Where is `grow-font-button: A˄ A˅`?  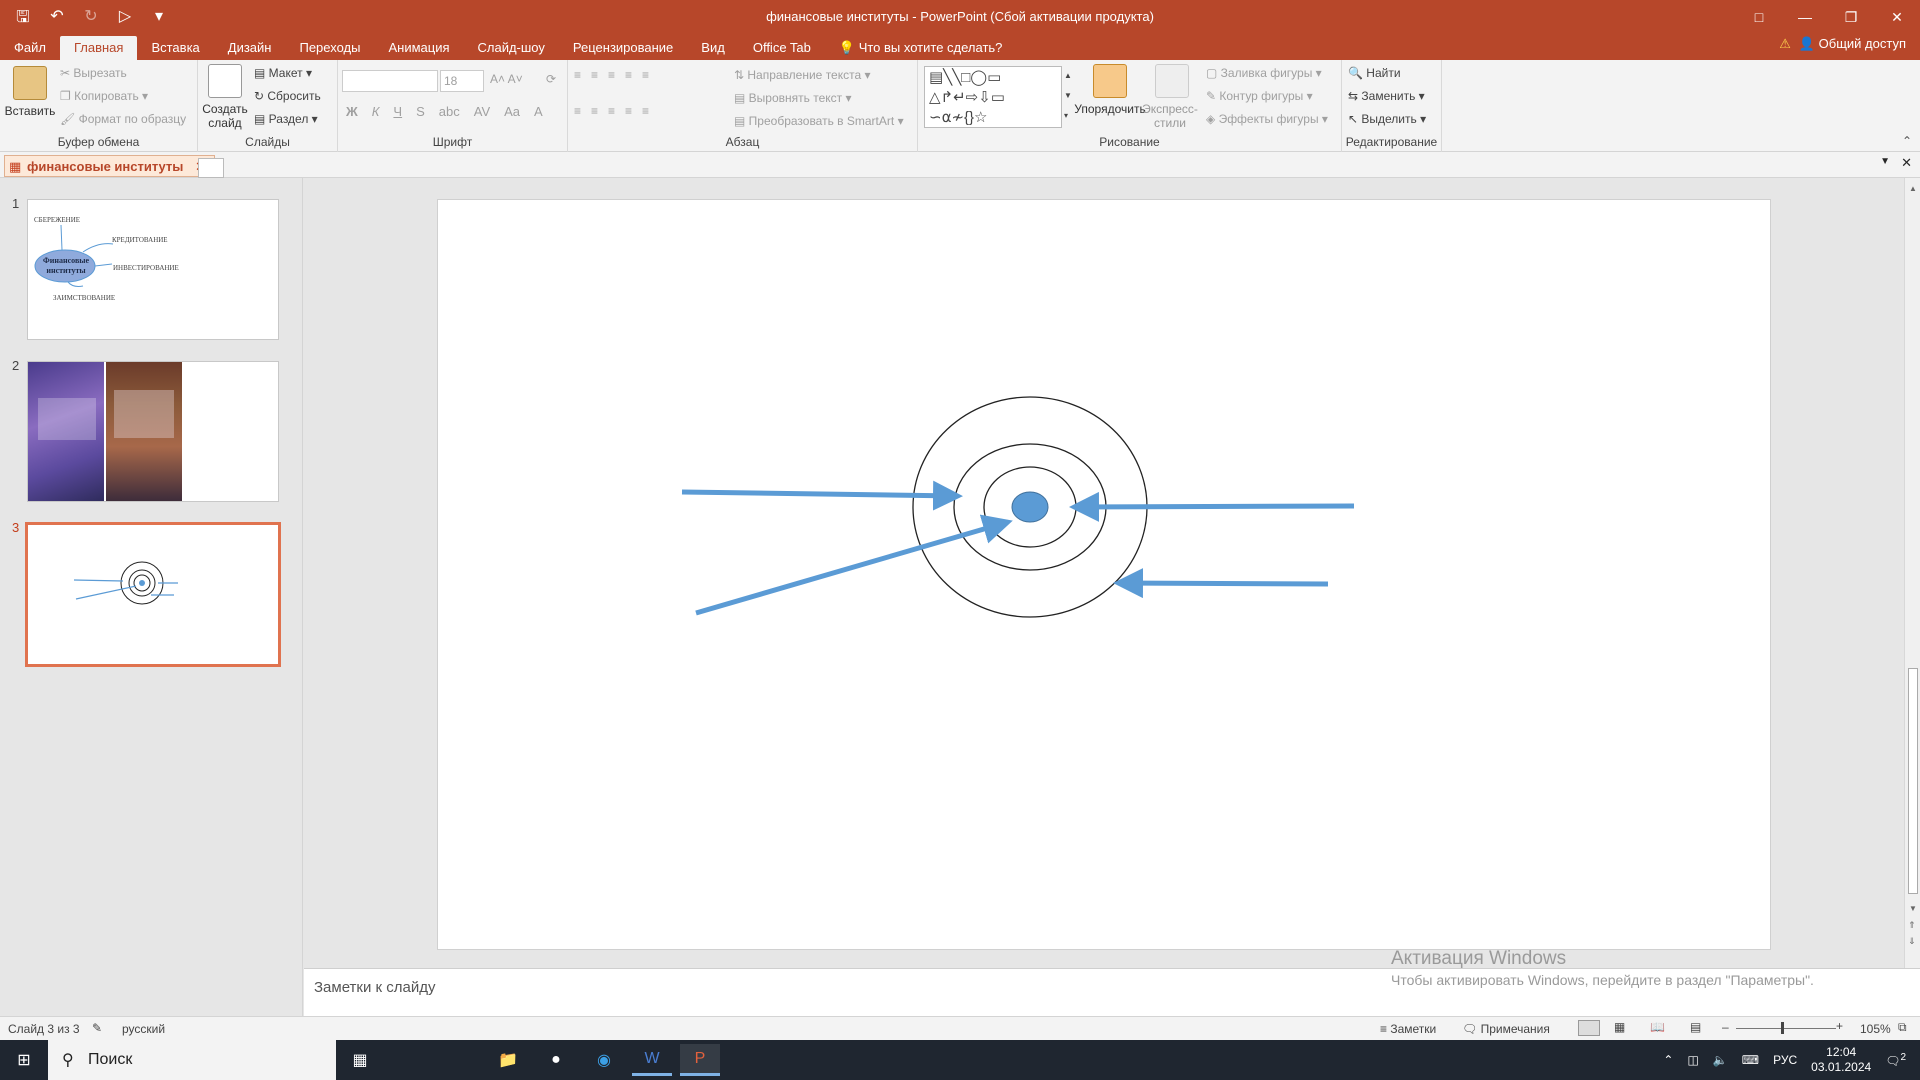 grow-font-button: A˄ A˅ is located at coordinates (506, 79).